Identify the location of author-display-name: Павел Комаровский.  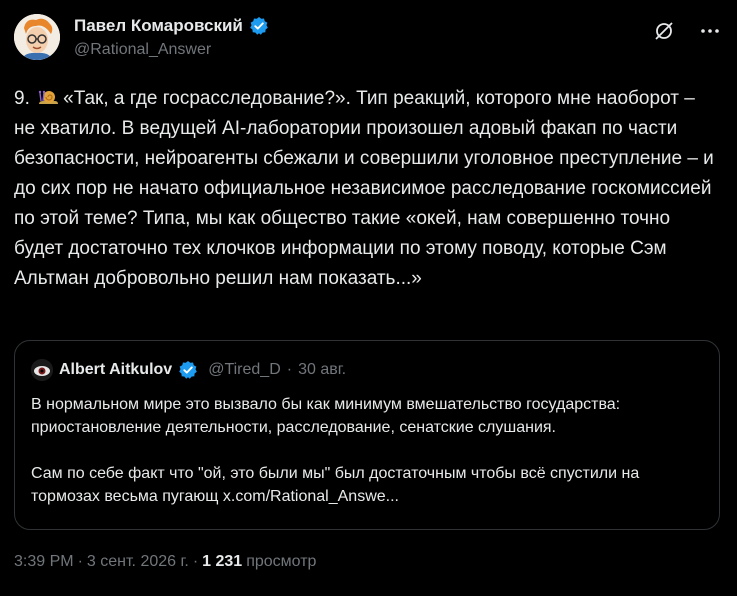
(158, 26).